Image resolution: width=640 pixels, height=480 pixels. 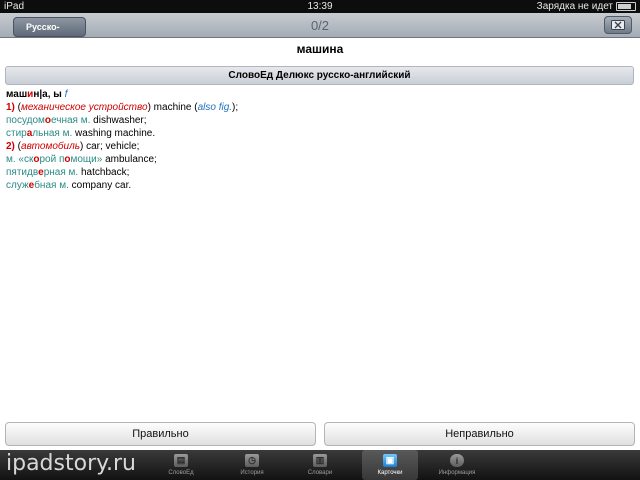 I want to click on history-icon: ◷, so click(x=252, y=460).